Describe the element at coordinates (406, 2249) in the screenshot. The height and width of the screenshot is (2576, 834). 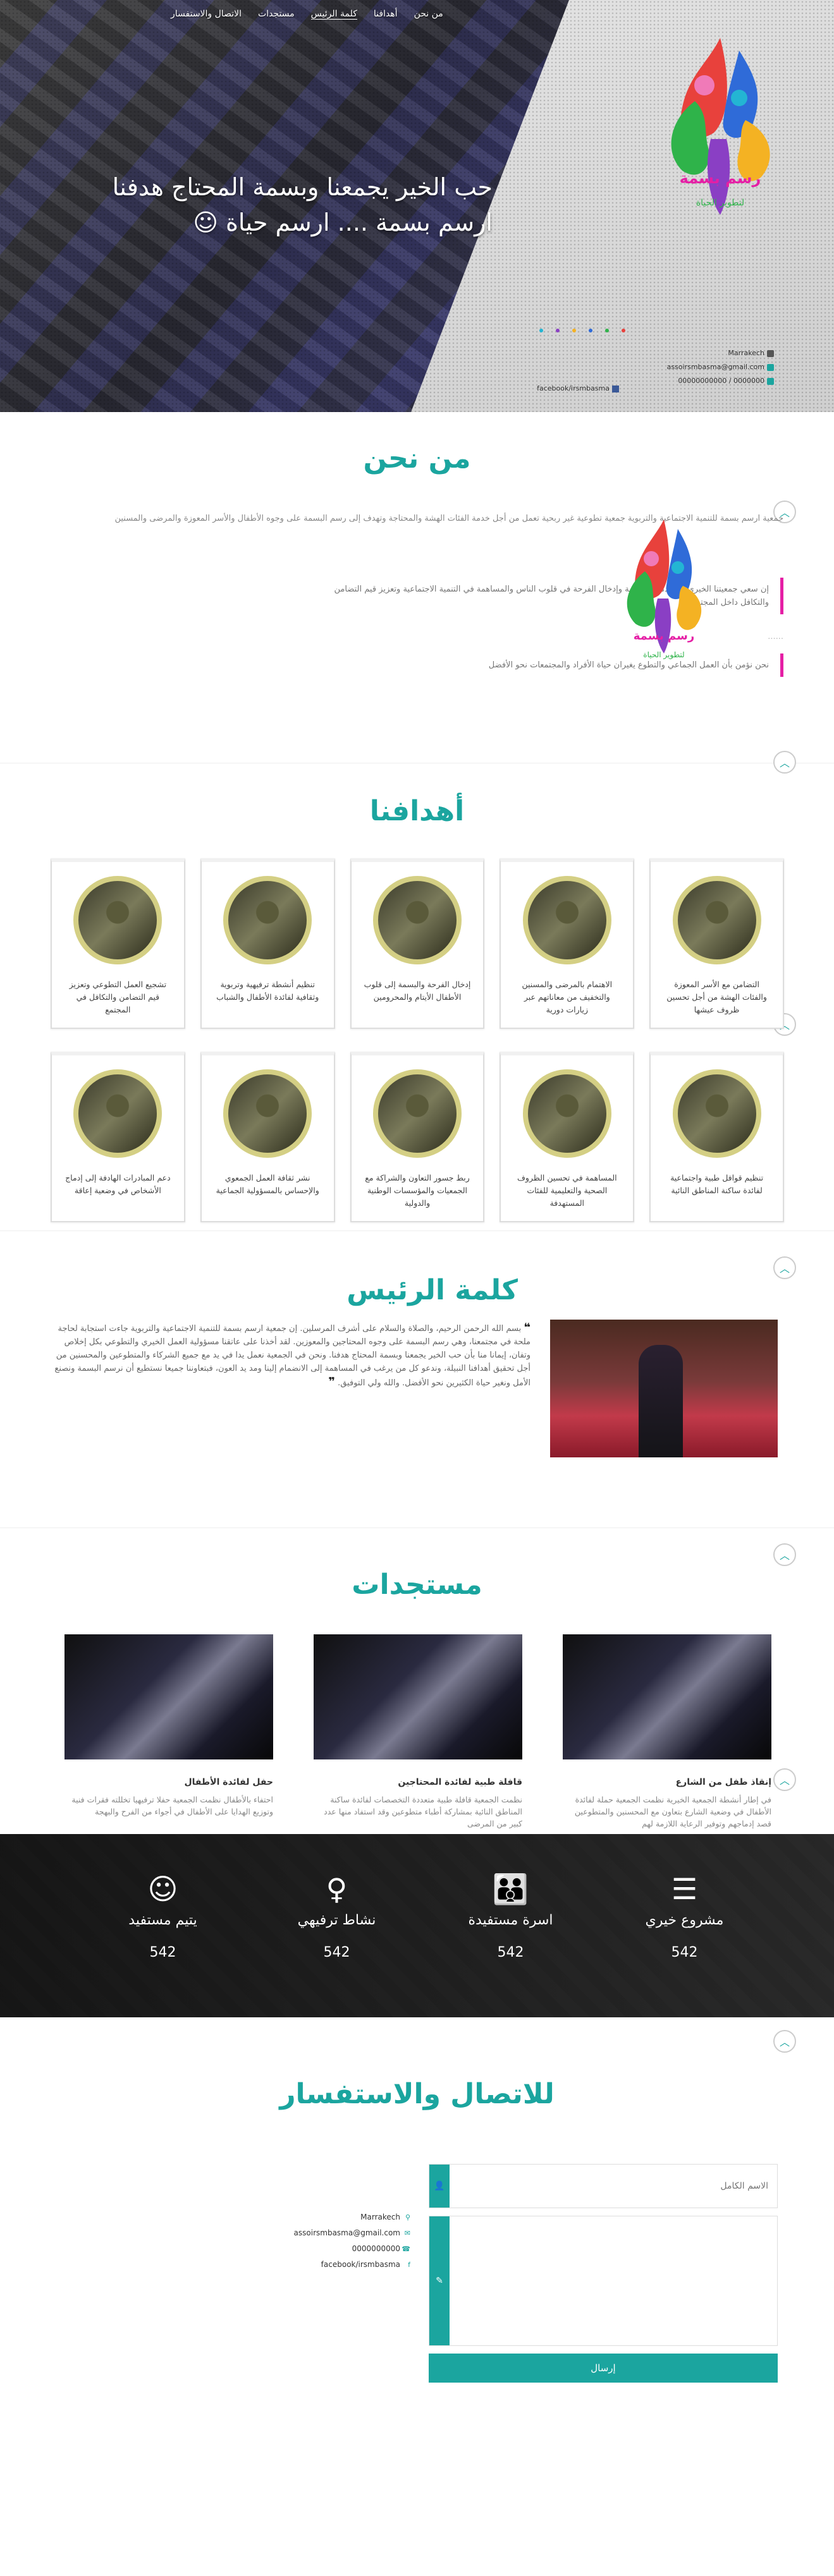
I see `phone-icon: ☎` at that location.